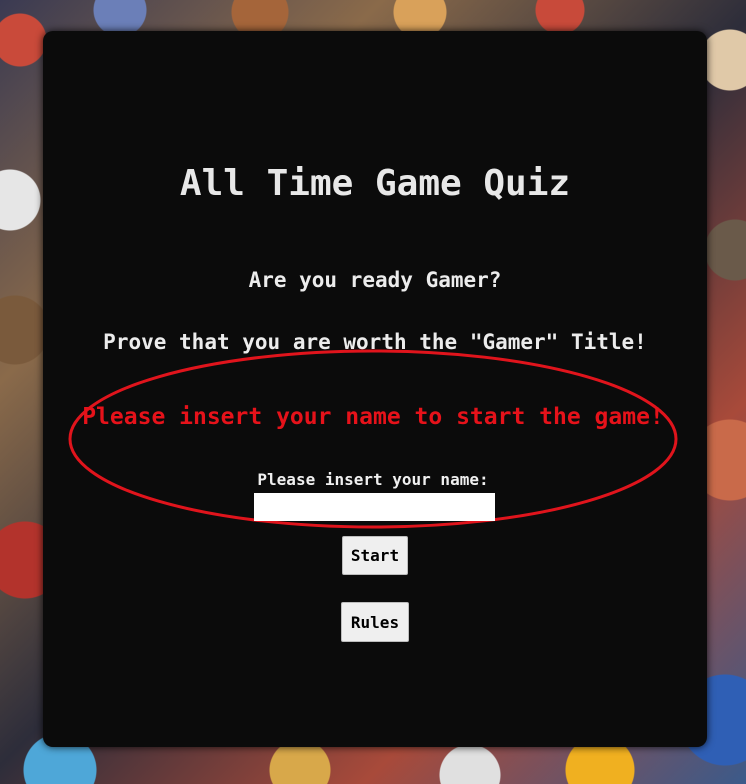 Image resolution: width=746 pixels, height=784 pixels. What do you see at coordinates (373, 479) in the screenshot?
I see `name-label: Please insert your name:` at bounding box center [373, 479].